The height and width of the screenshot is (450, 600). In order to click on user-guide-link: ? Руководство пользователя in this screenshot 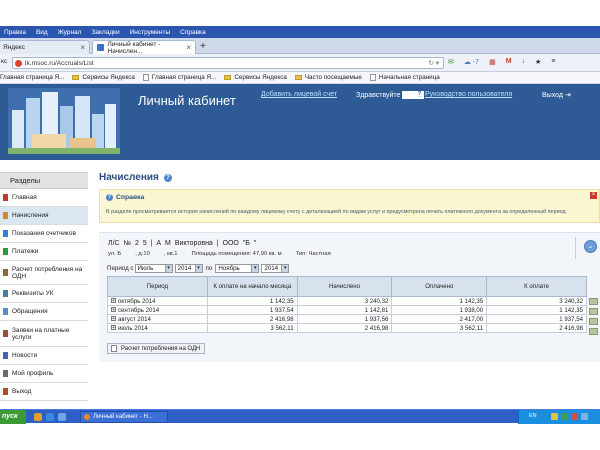, I will do `click(464, 94)`.